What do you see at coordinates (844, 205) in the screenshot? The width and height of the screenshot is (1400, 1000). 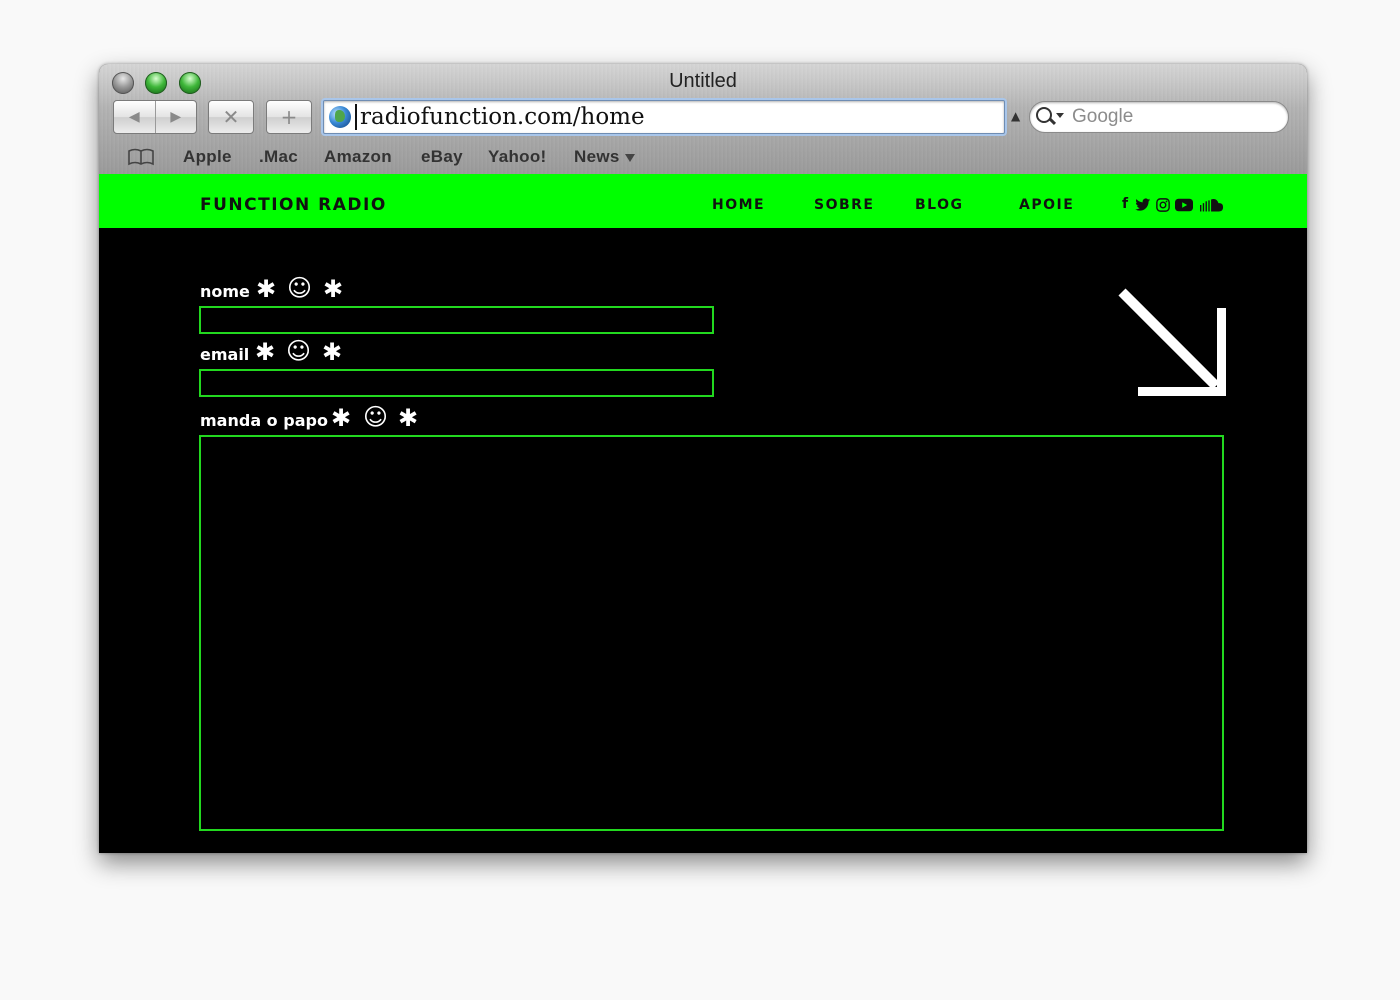 I see `nav-sobre: SOBRE` at bounding box center [844, 205].